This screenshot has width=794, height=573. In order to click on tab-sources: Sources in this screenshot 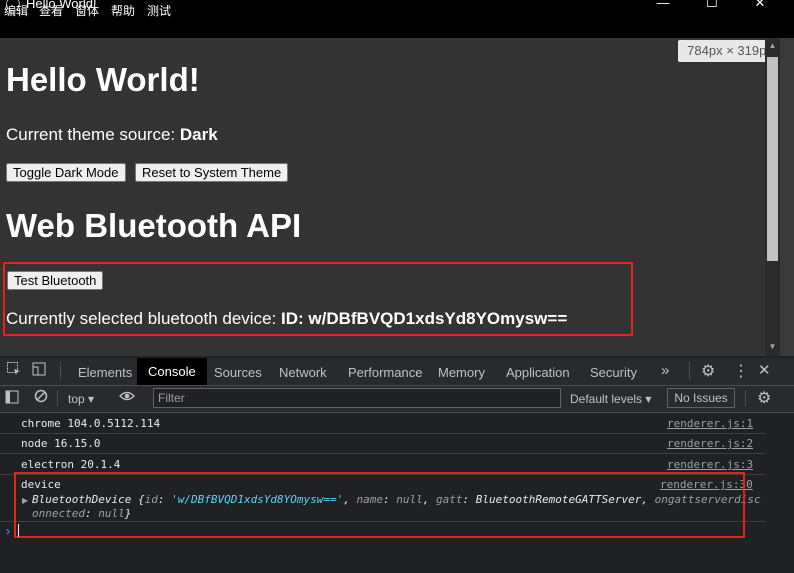, I will do `click(238, 372)`.